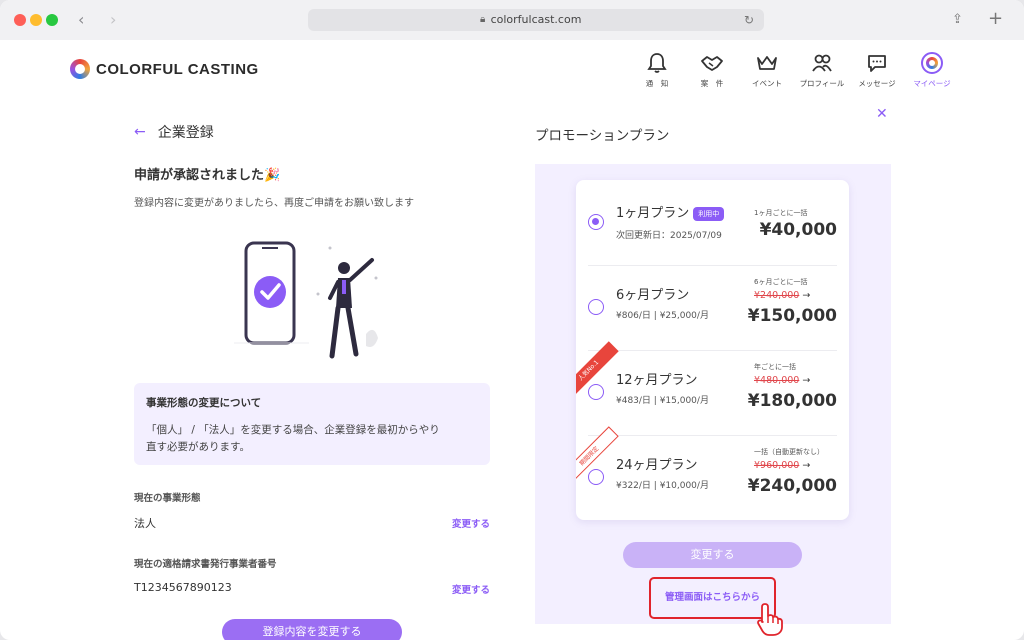 The height and width of the screenshot is (640, 1024). I want to click on invoice-number-value: T1234567890123, so click(183, 587).